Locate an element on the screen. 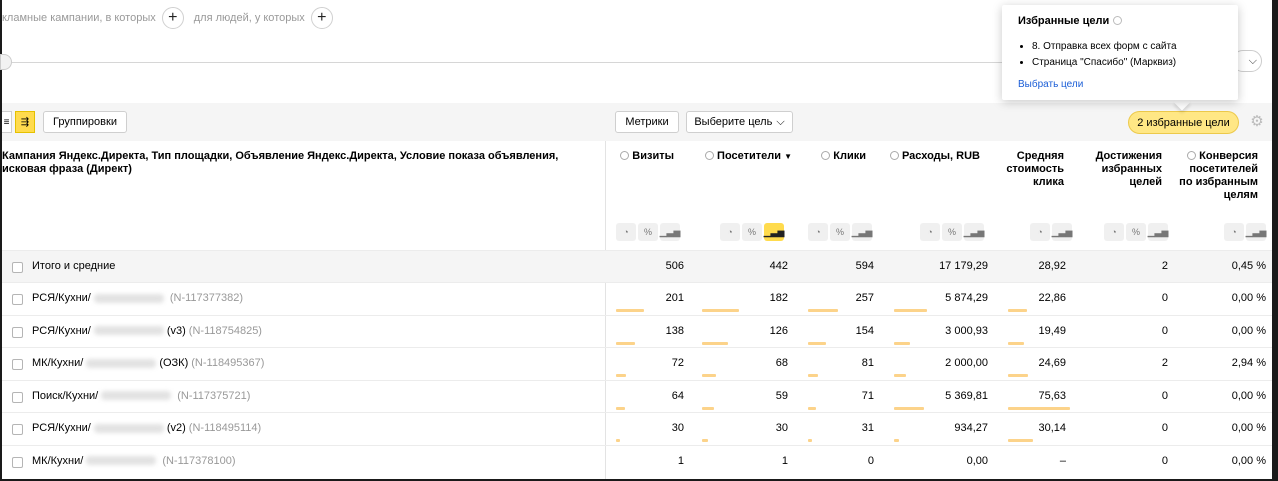 This screenshot has width=1278, height=481. cell-visits: 201 is located at coordinates (674, 298).